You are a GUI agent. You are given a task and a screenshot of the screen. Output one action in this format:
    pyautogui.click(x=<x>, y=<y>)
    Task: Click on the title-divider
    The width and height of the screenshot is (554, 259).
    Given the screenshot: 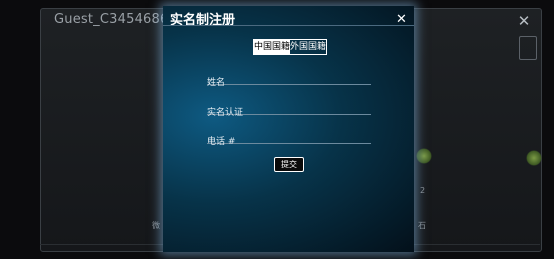 What is the action you would take?
    pyautogui.click(x=288, y=25)
    